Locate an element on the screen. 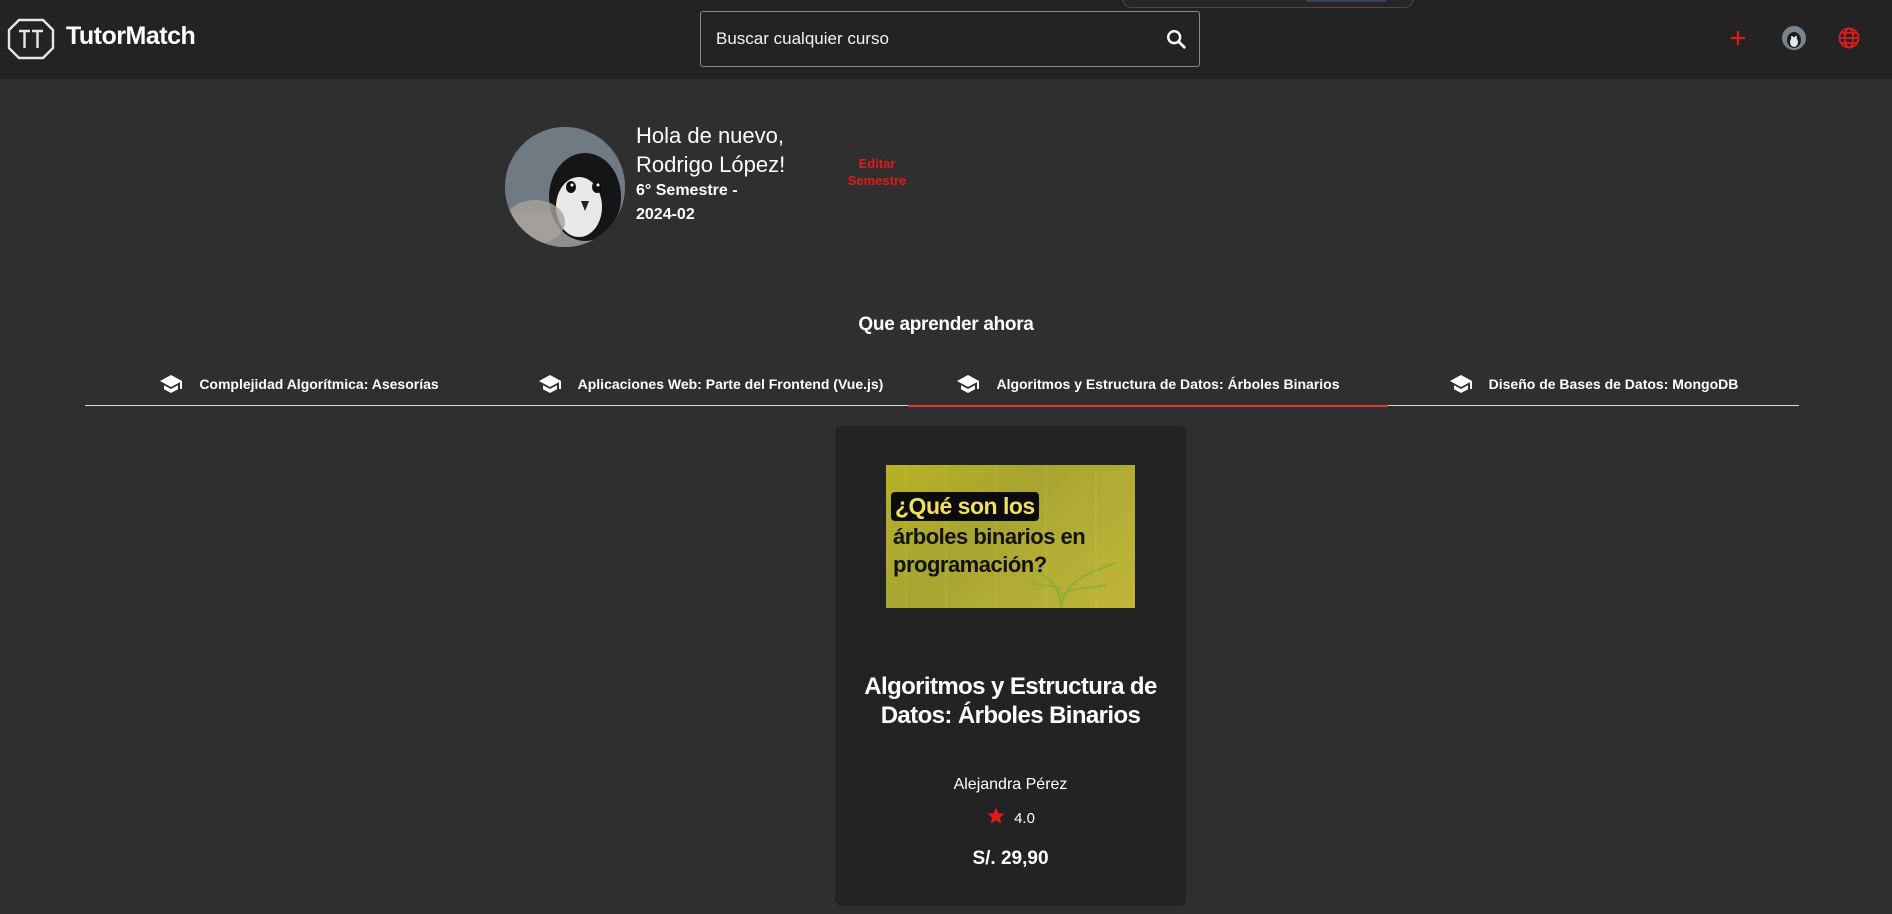  add-icon is located at coordinates (1738, 38).